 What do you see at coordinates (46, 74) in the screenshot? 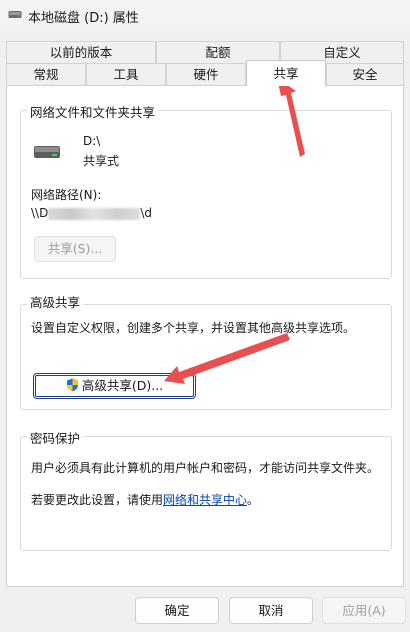
I see `tab-general: 常规` at bounding box center [46, 74].